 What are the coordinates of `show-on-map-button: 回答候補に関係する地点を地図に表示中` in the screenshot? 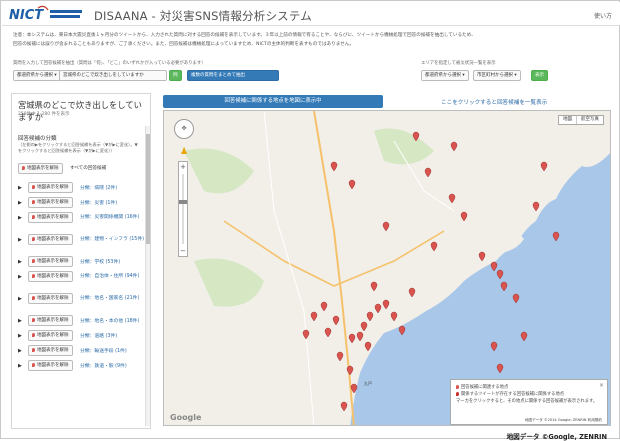 It's located at (273, 101).